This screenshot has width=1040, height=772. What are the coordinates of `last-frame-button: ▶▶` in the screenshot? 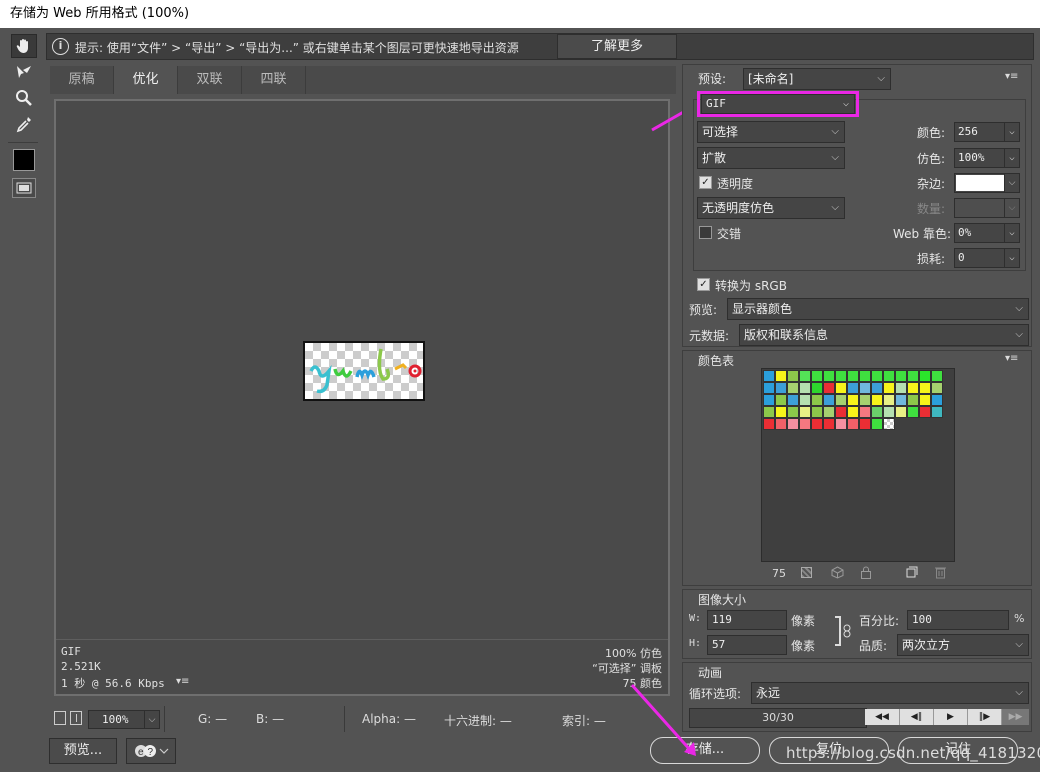 It's located at (1015, 717).